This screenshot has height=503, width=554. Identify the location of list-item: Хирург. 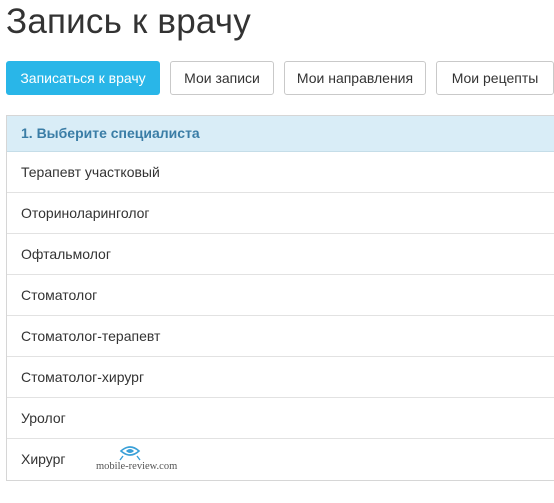
(280, 459).